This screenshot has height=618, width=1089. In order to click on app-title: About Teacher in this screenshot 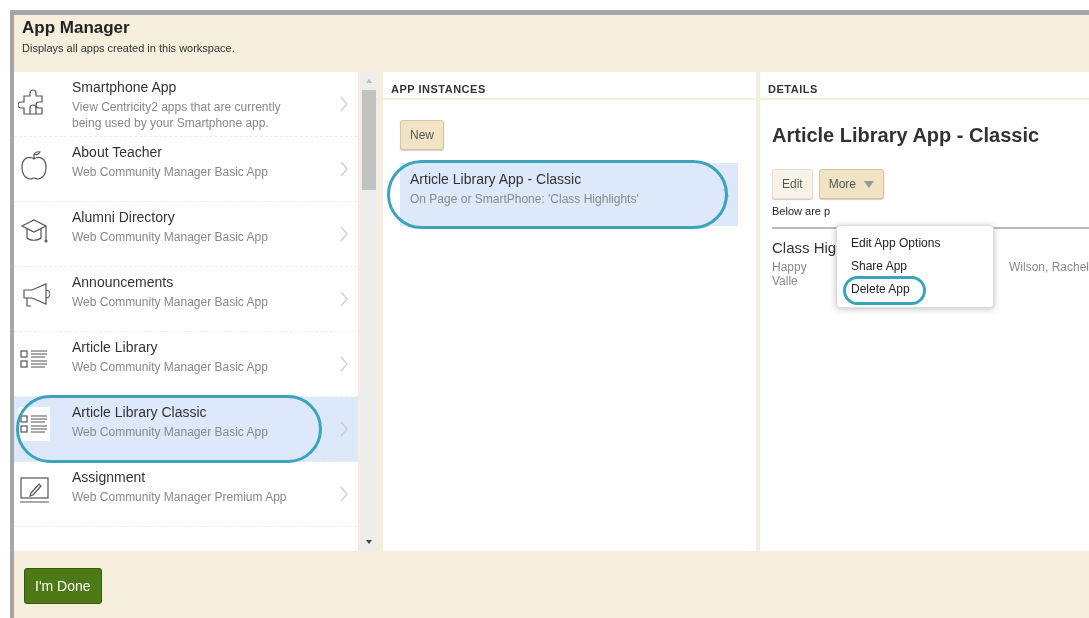, I will do `click(118, 152)`.